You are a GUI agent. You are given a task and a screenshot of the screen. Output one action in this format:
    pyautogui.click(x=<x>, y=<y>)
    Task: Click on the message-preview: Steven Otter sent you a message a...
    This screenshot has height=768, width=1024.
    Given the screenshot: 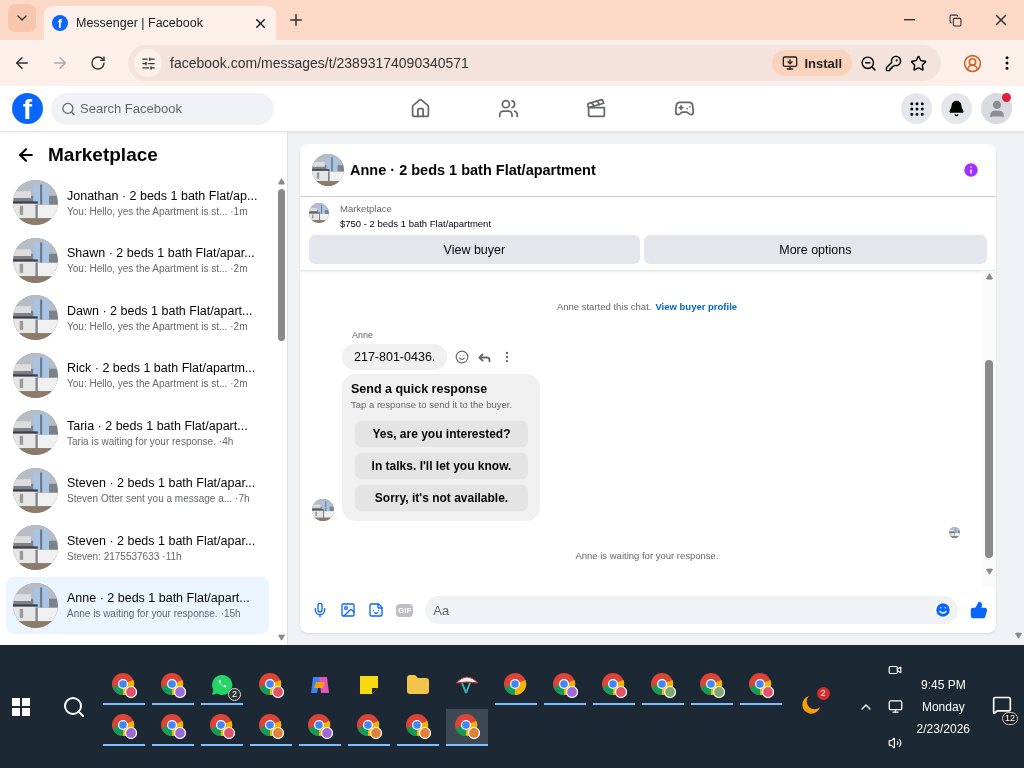 What is the action you would take?
    pyautogui.click(x=150, y=499)
    